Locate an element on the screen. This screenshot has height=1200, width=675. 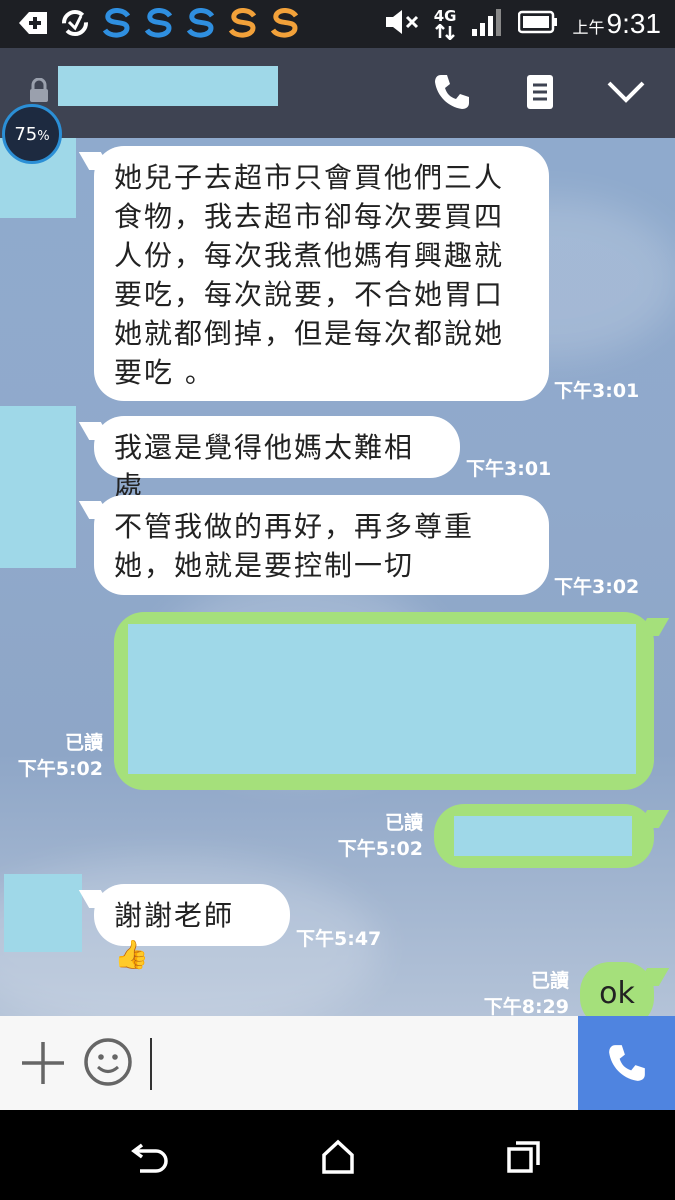
add-notification-icon is located at coordinates (33, 23).